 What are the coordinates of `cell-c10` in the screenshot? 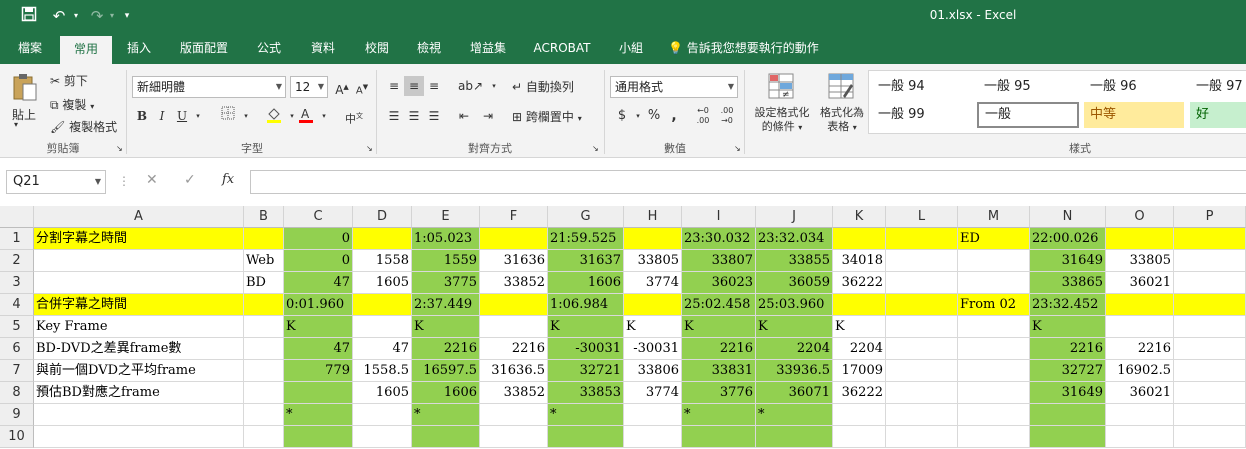 It's located at (318, 437).